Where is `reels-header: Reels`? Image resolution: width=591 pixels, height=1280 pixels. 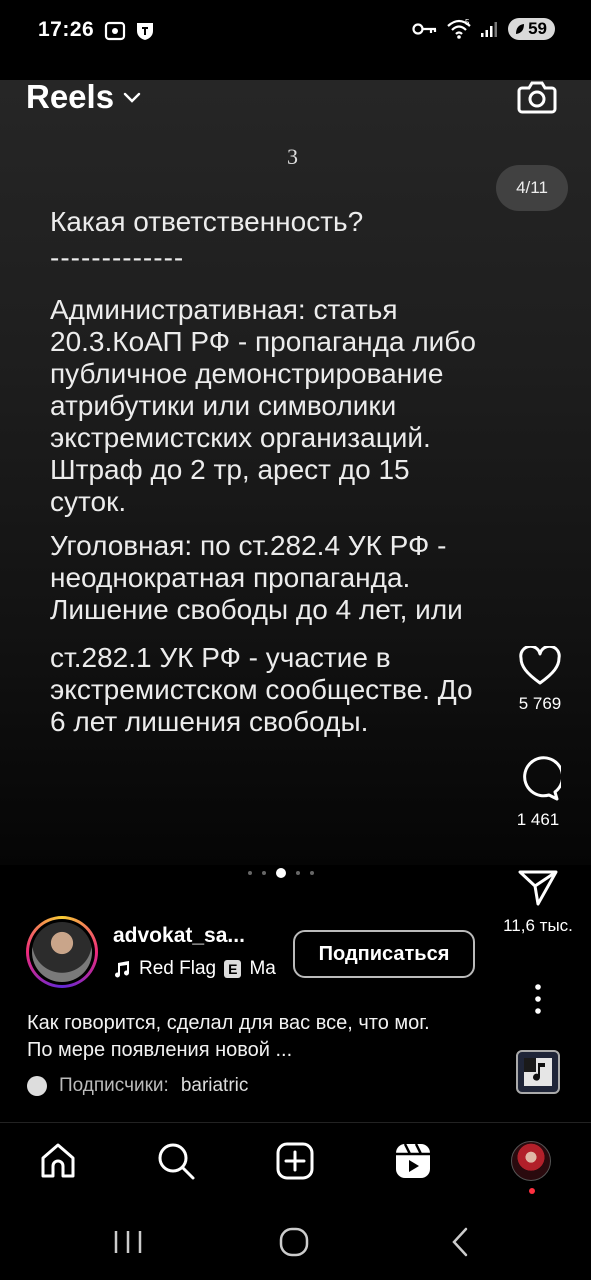 reels-header: Reels is located at coordinates (84, 97).